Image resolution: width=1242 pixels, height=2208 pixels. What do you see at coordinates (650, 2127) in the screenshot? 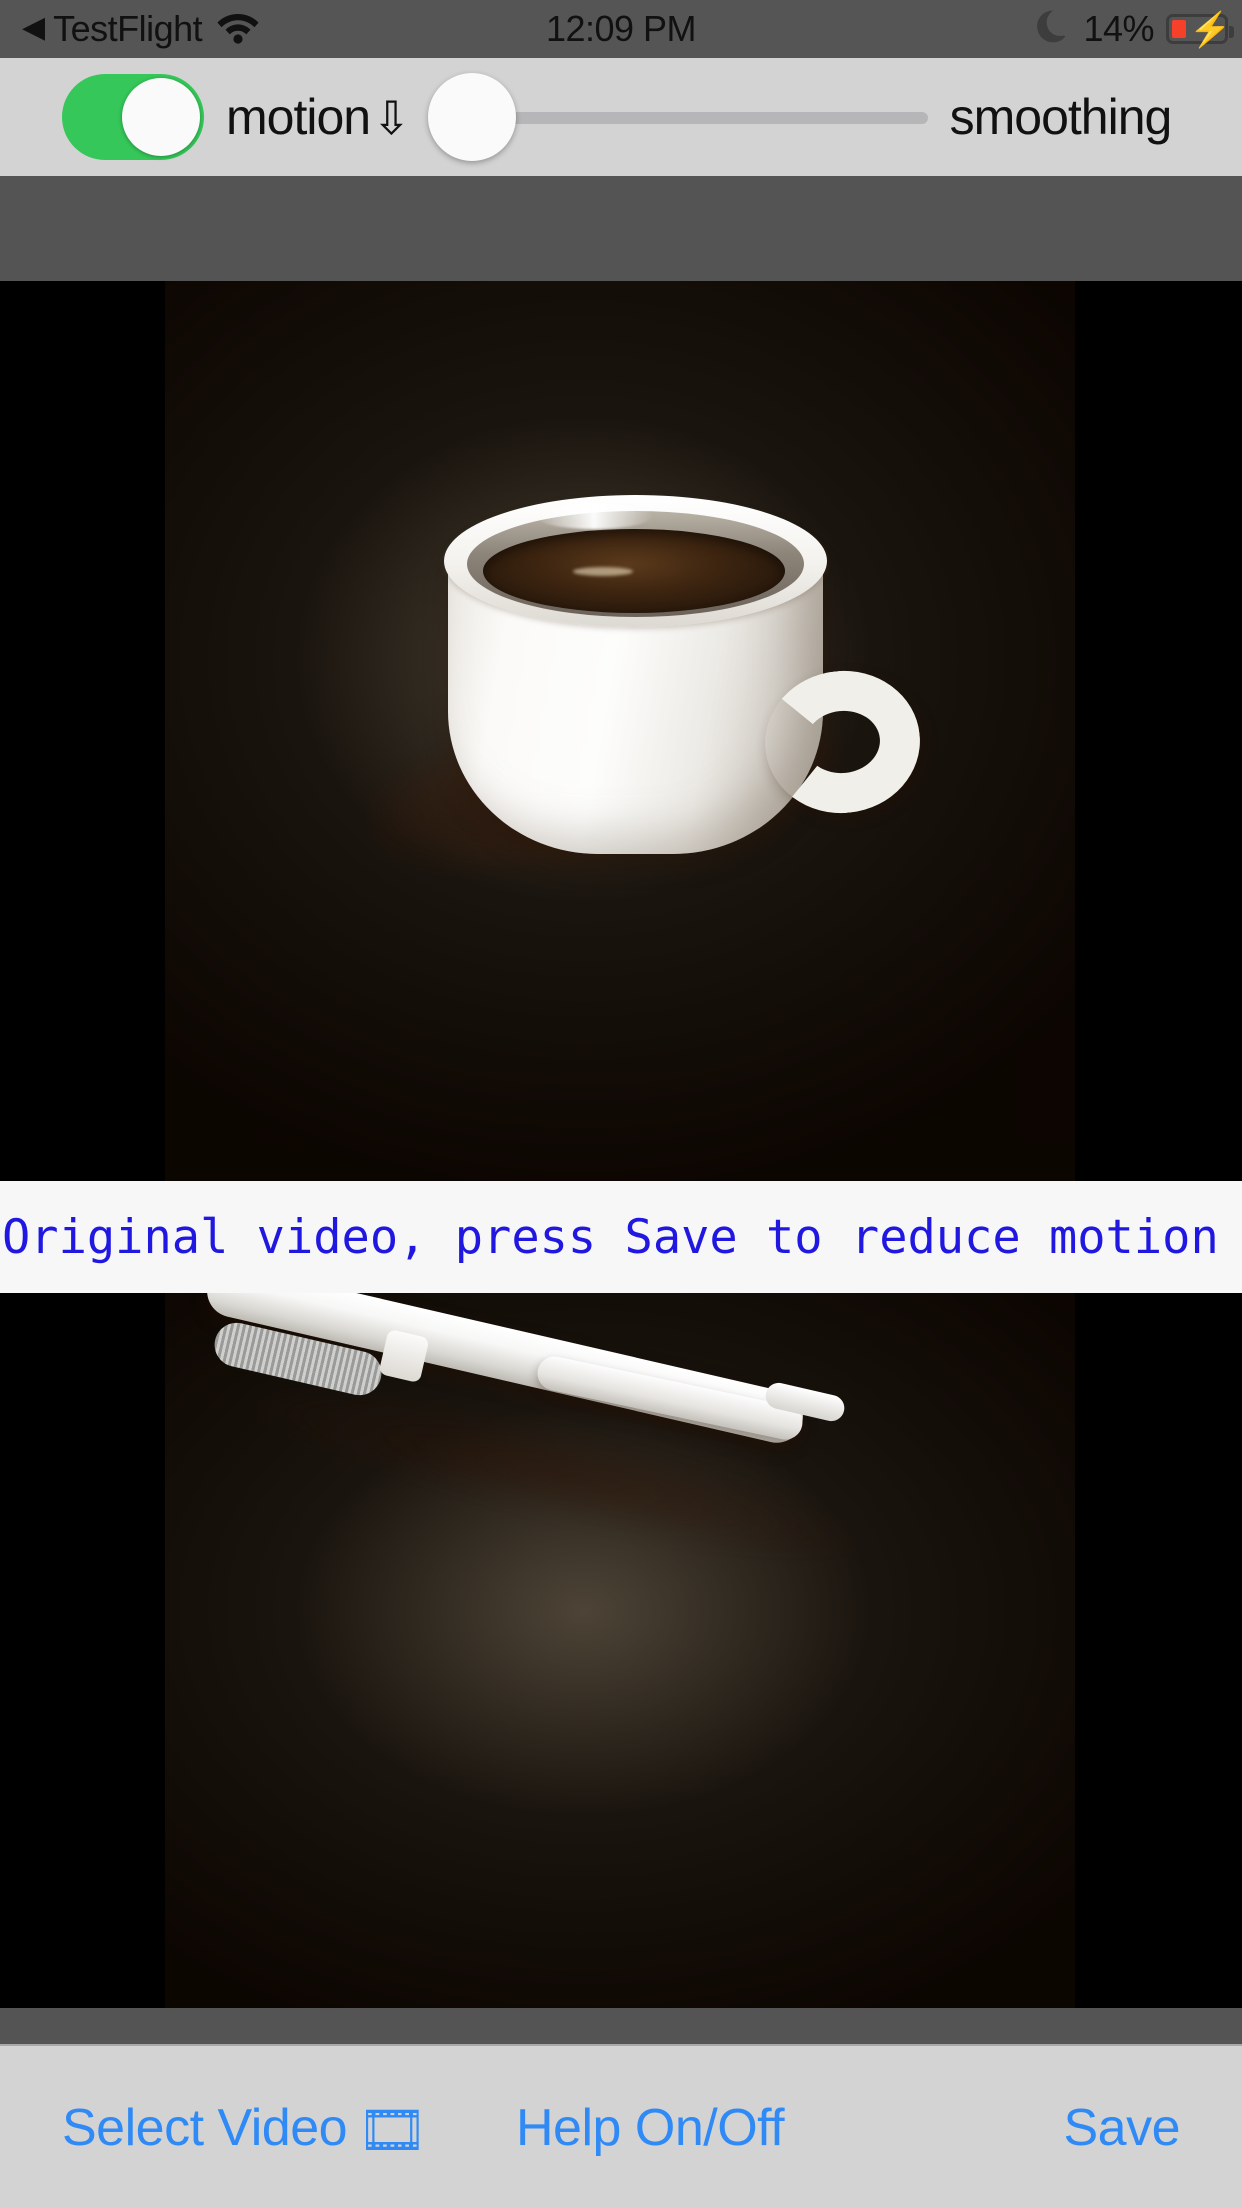
I see `help-toggle-button: Help On/Off` at bounding box center [650, 2127].